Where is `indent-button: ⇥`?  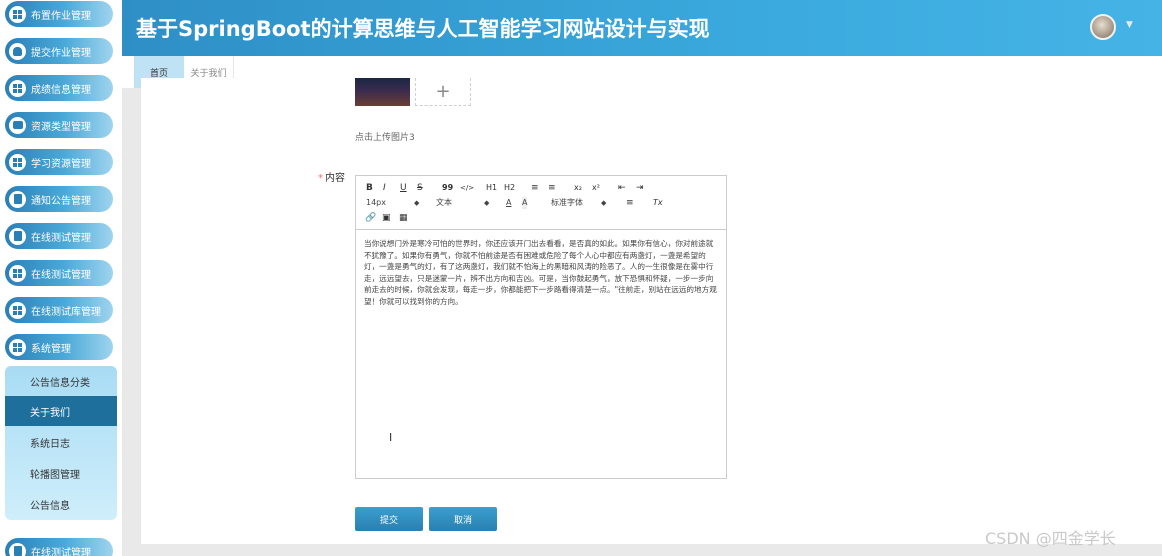
indent-button: ⇥ is located at coordinates (640, 188).